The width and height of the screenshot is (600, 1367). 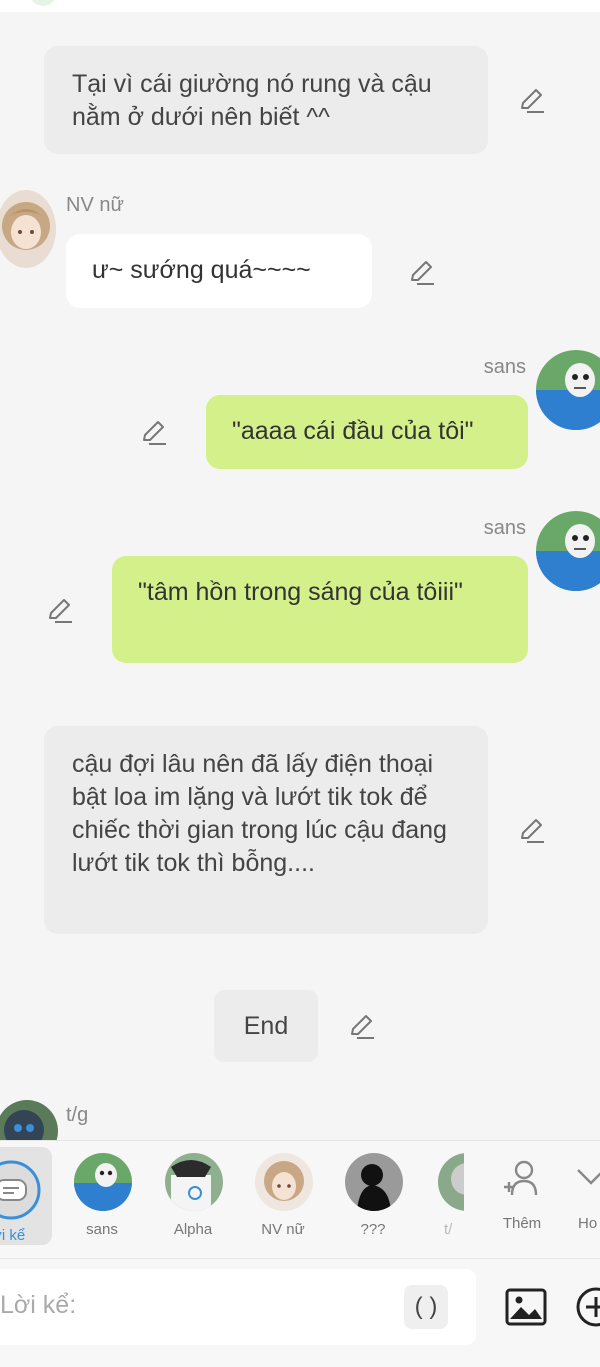 I want to click on character-bubble: "tâm hồn trong sáng của tôiii", so click(x=320, y=609).